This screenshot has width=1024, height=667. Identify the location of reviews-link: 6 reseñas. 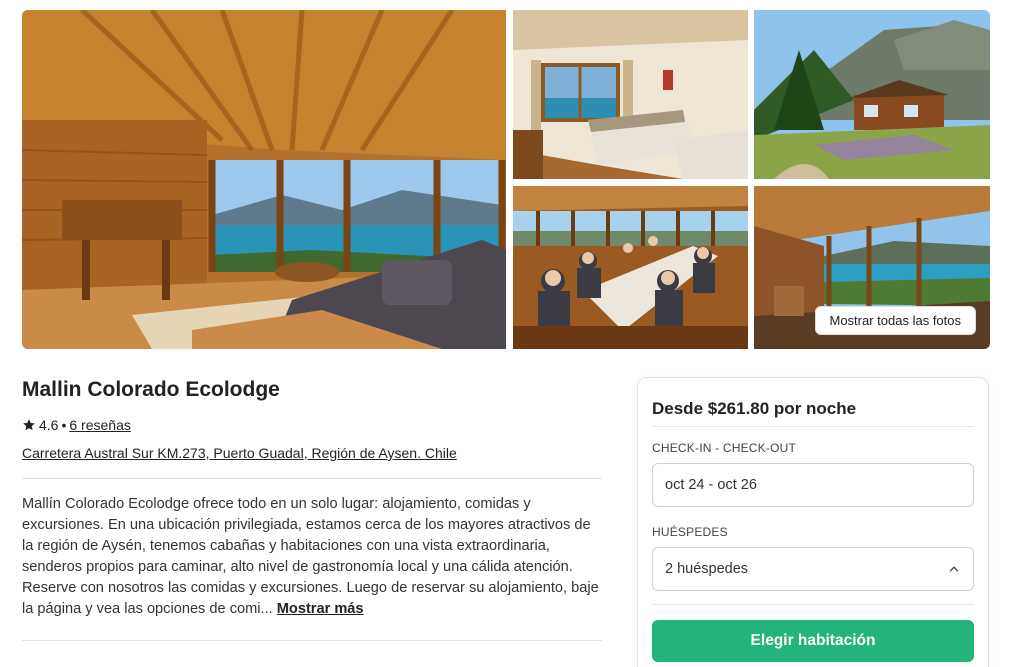
(99, 425).